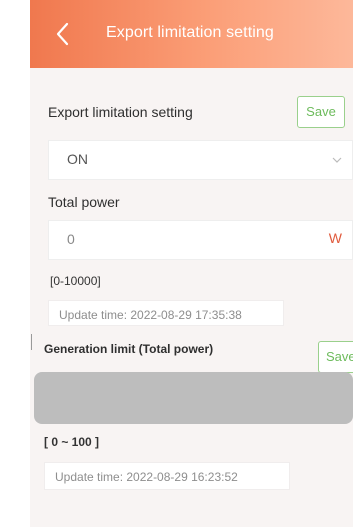 The height and width of the screenshot is (527, 353). I want to click on chevron-left-icon, so click(63, 34).